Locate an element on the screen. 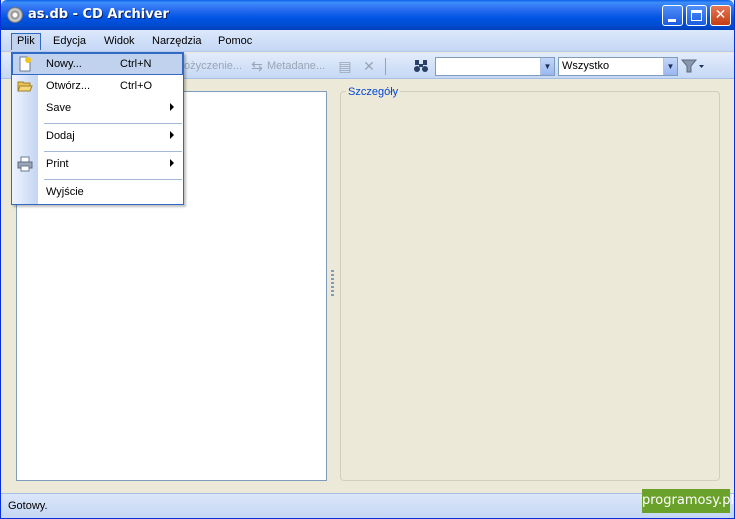  minimize-button is located at coordinates (672, 15).